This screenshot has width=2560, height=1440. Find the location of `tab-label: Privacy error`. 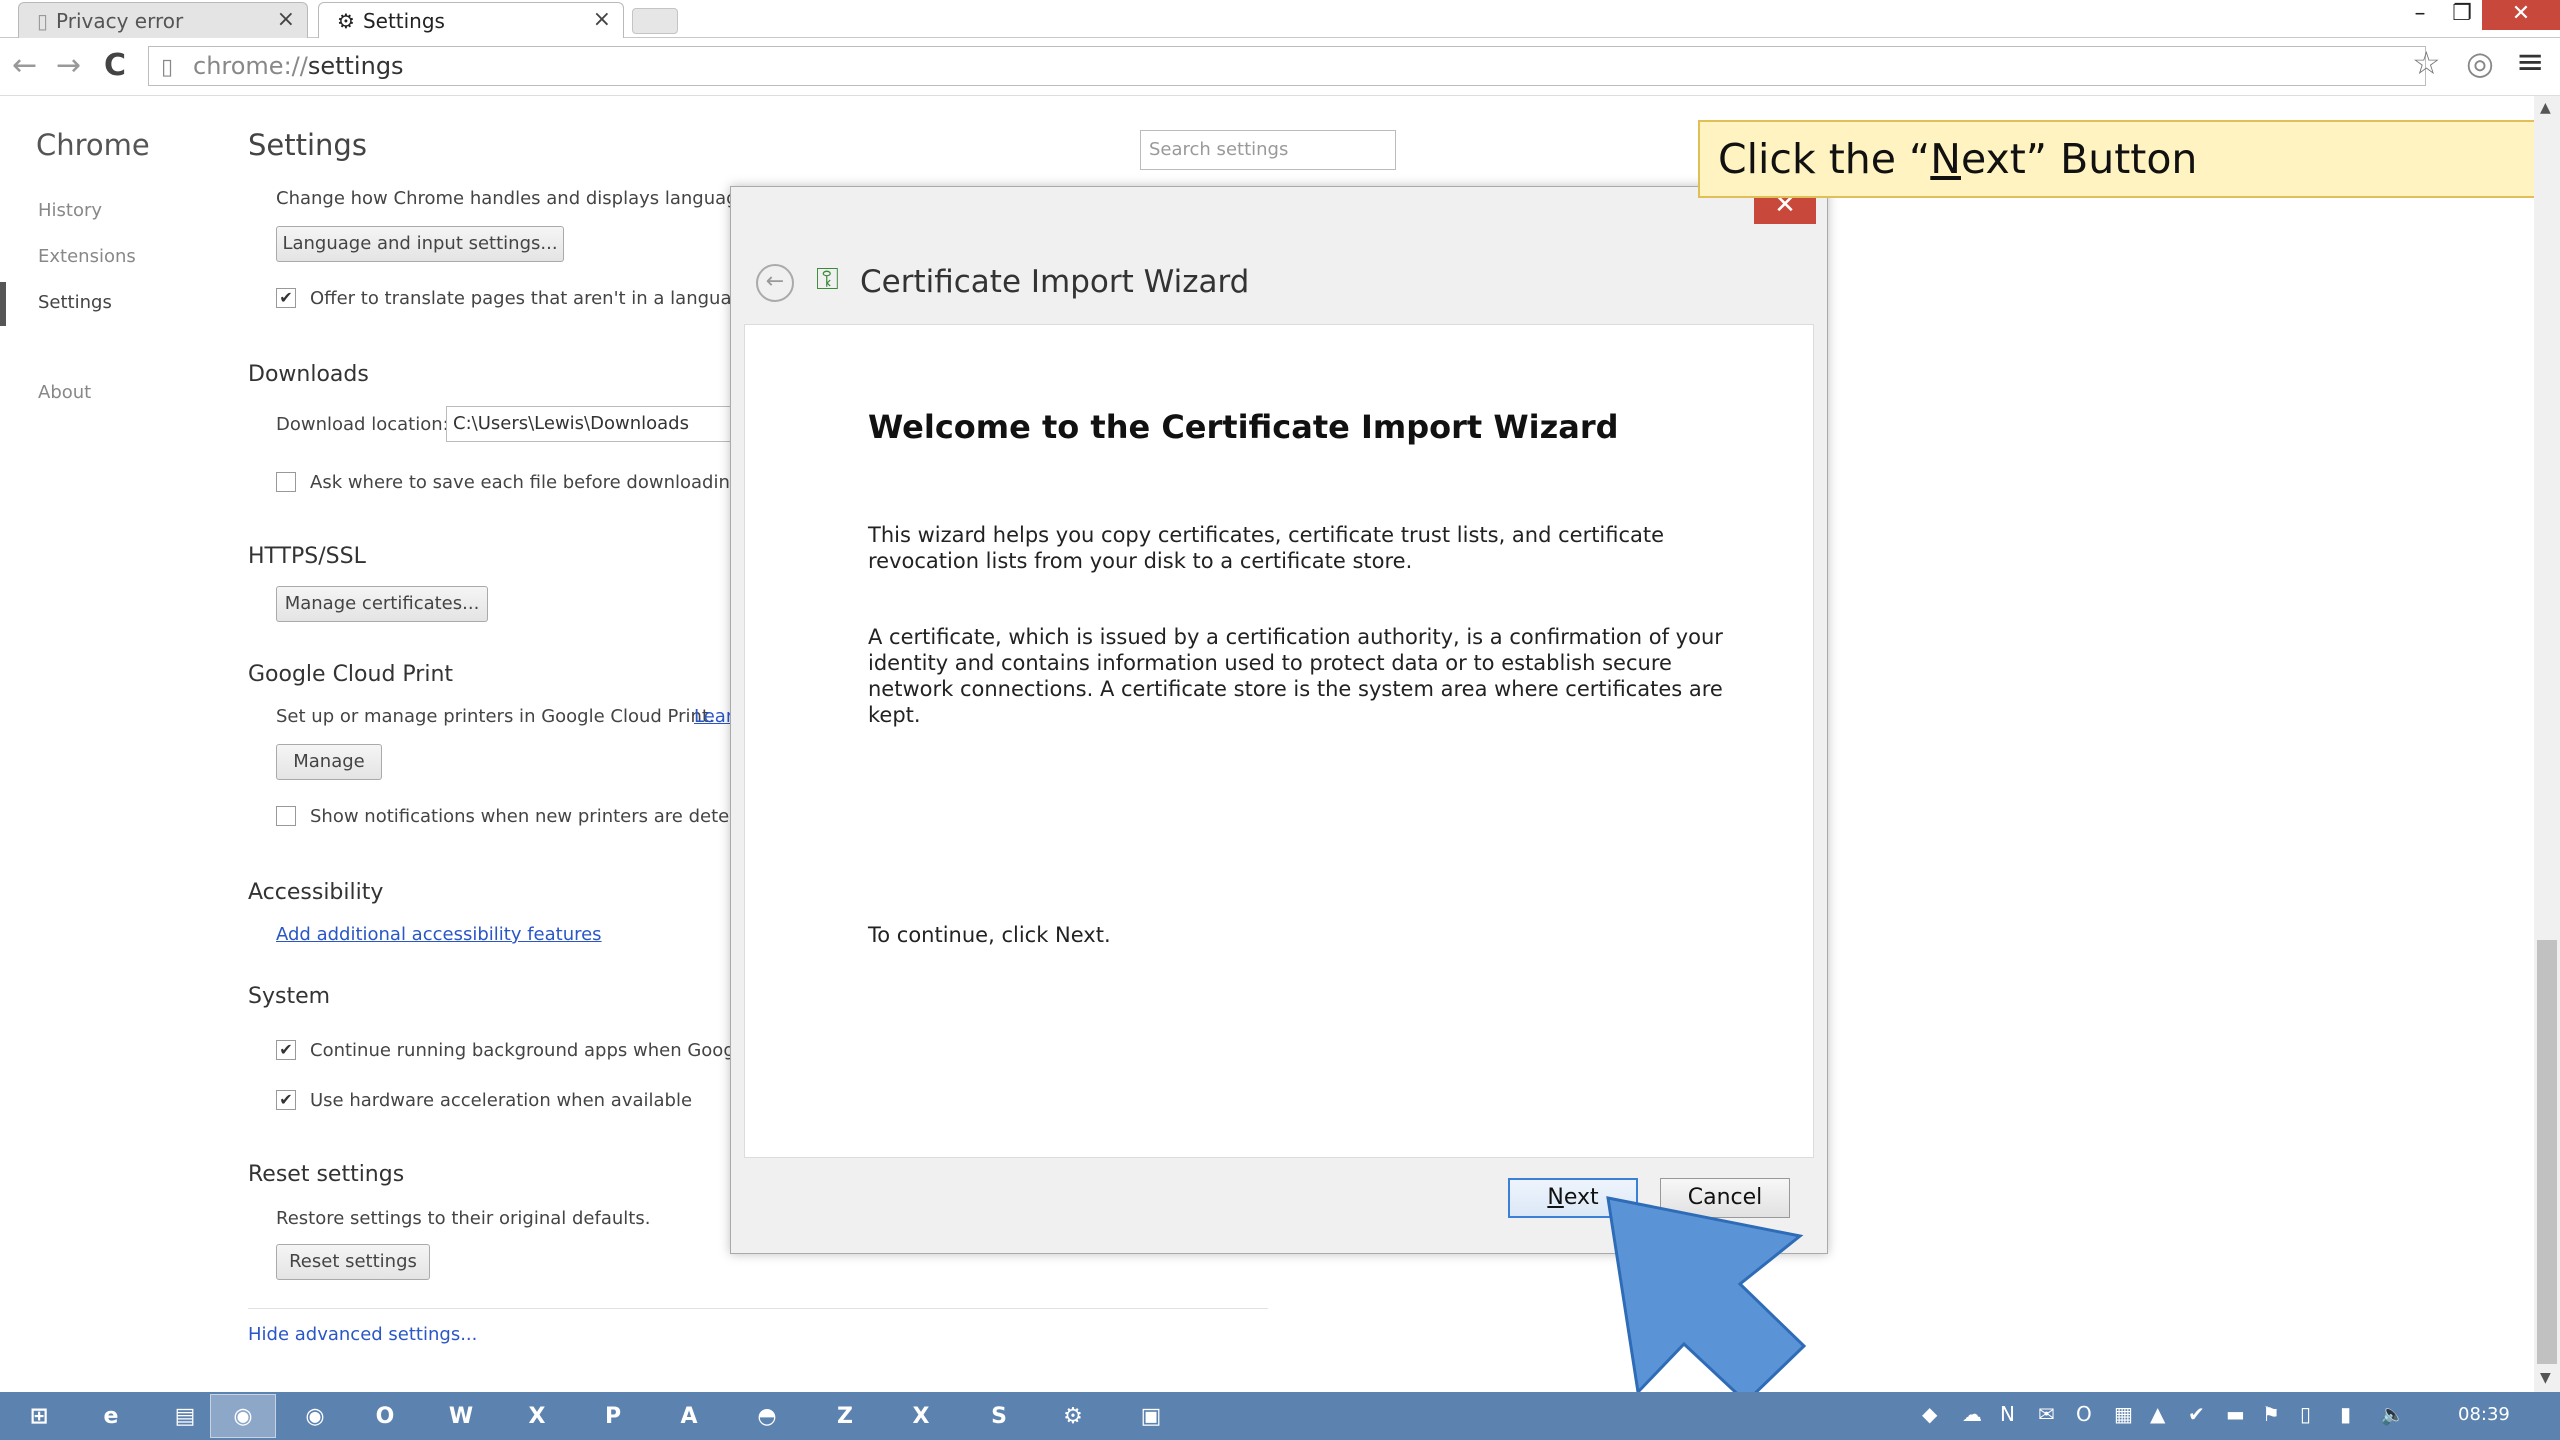

tab-label: Privacy error is located at coordinates (120, 20).